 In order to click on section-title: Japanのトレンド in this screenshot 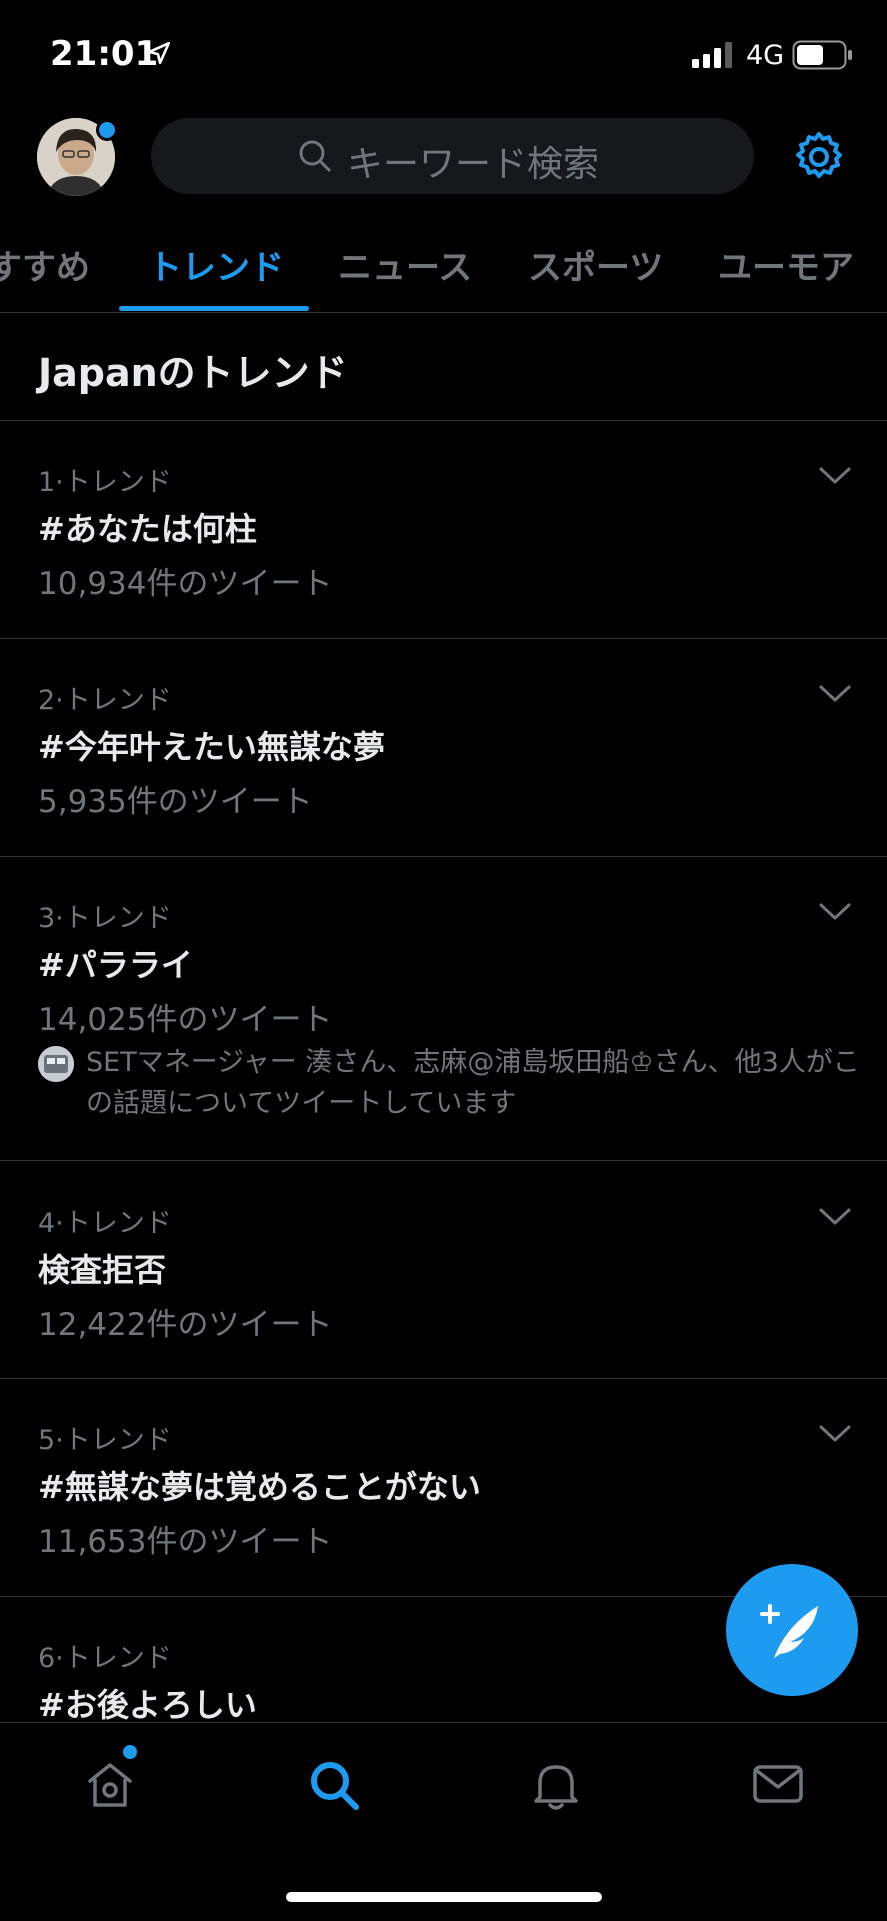, I will do `click(193, 373)`.